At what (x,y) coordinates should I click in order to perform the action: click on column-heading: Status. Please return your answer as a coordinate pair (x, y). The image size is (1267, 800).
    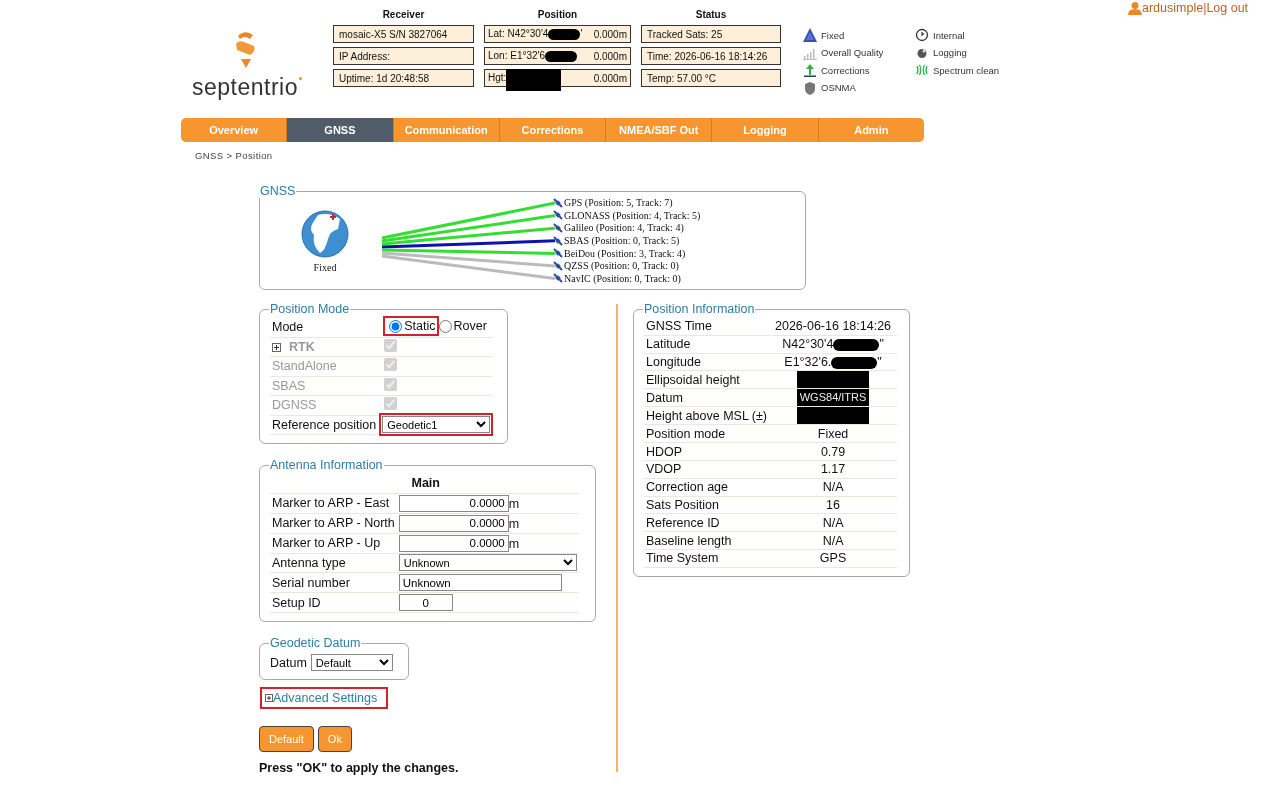
    Looking at the image, I should click on (711, 15).